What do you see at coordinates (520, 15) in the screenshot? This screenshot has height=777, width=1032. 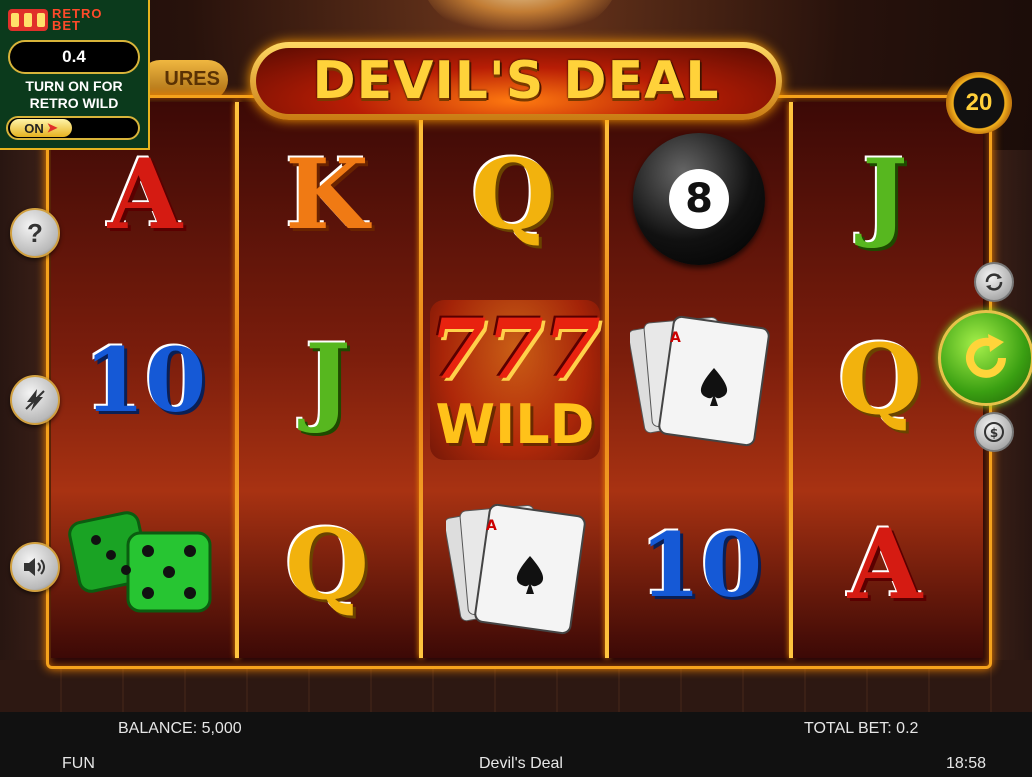 I see `ceiling-lamp` at bounding box center [520, 15].